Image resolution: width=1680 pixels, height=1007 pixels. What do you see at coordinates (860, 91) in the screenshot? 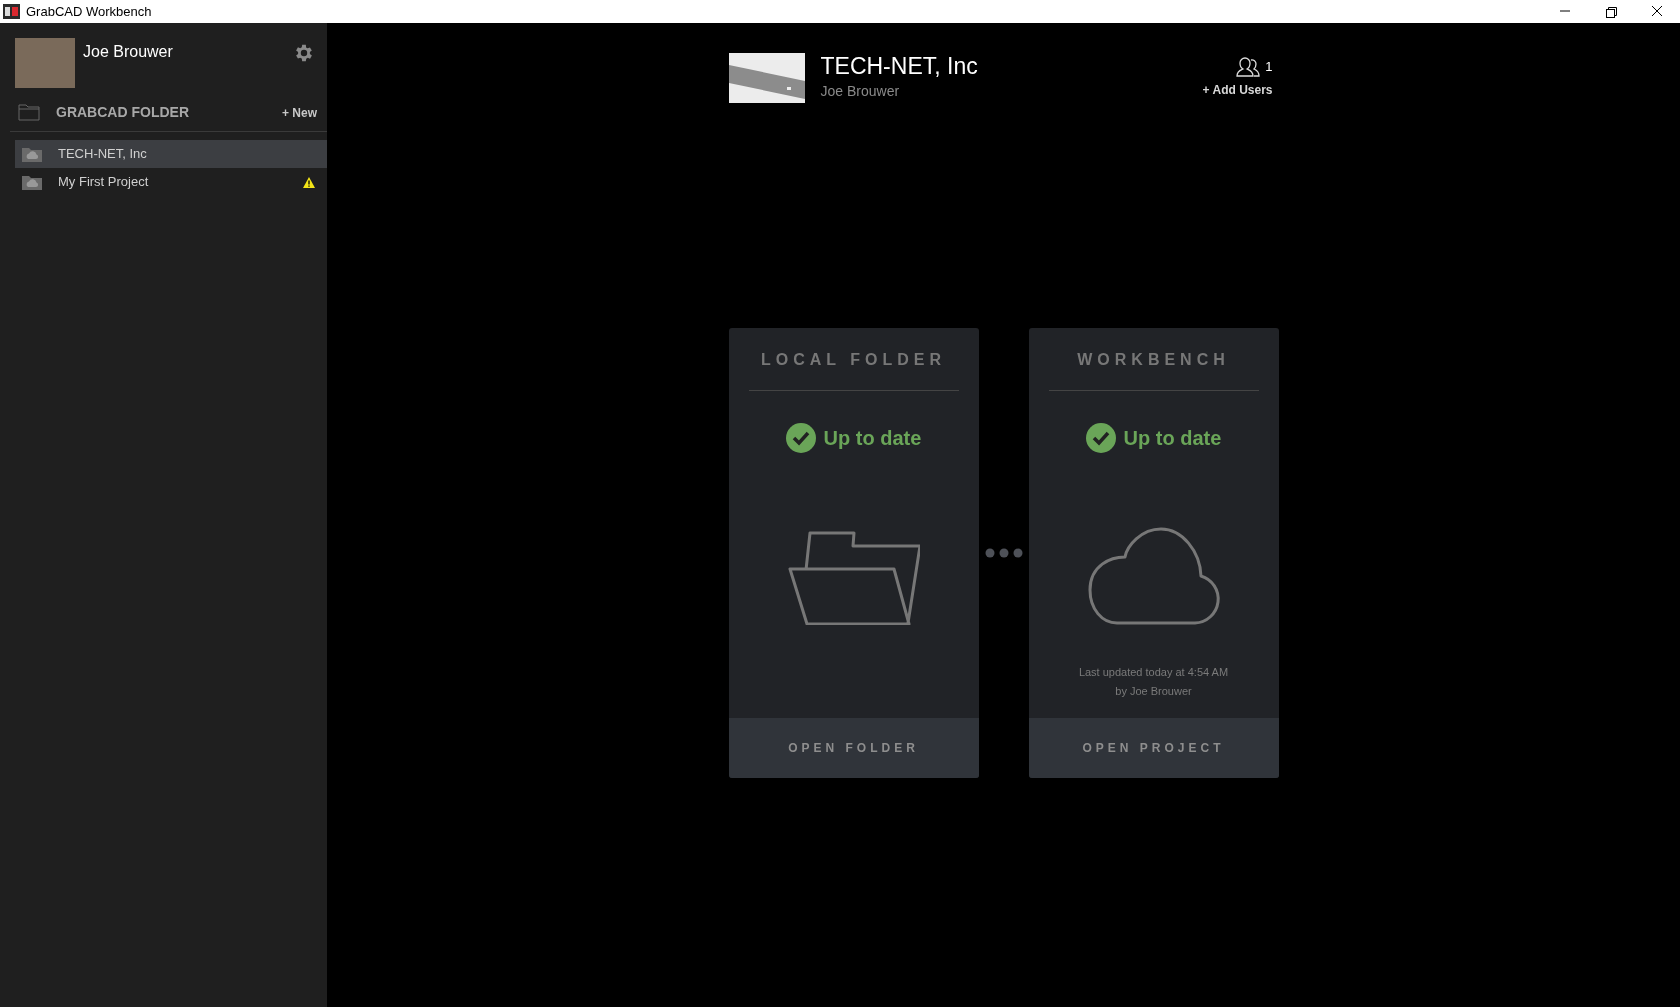
I see `project-owner: Joe Brouwer` at bounding box center [860, 91].